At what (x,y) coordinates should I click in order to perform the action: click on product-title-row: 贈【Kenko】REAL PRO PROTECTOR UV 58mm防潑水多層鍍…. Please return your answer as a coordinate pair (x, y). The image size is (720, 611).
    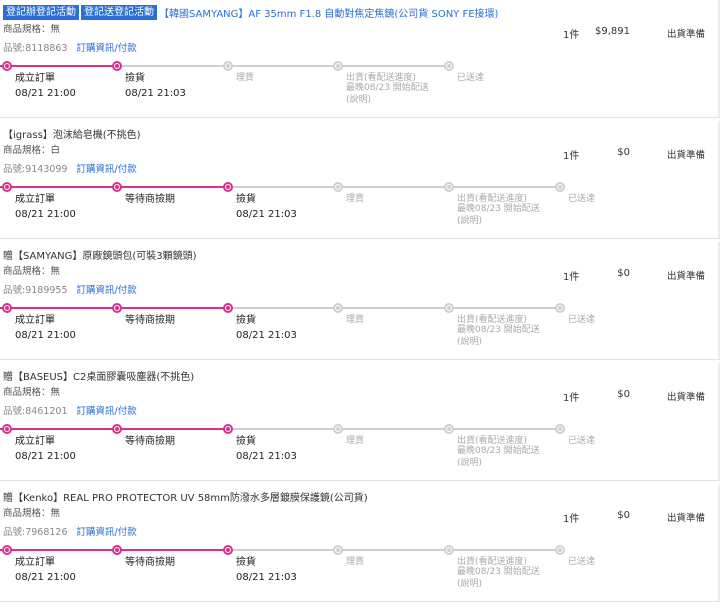
    Looking at the image, I should click on (185, 496).